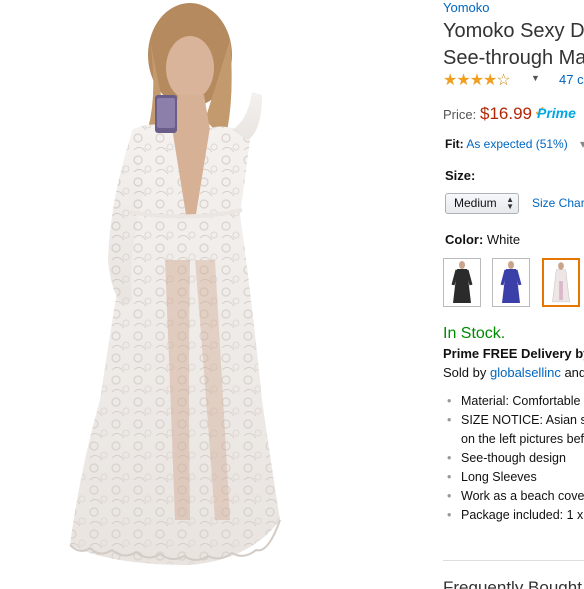 Image resolution: width=584 pixels, height=589 pixels. I want to click on chevron-down-icon: ▼, so click(535, 78).